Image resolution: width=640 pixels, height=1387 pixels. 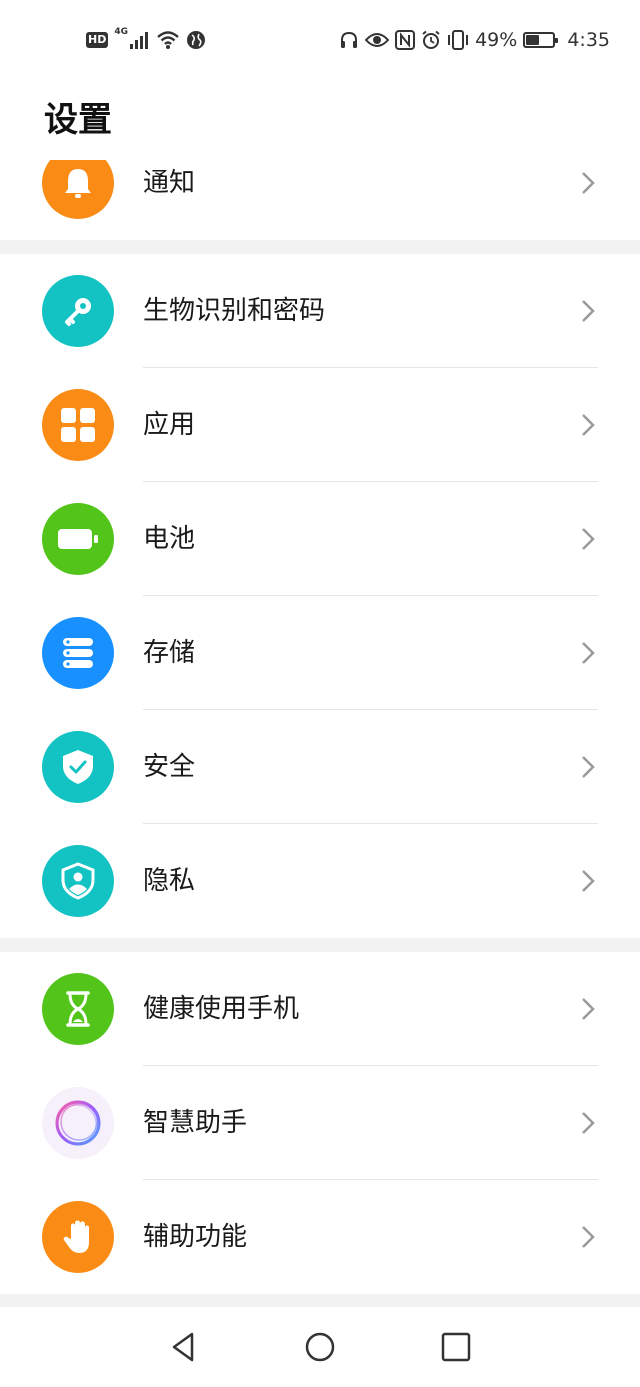 I want to click on settings-item-biometrics: 生物识别和密码, so click(x=320, y=311).